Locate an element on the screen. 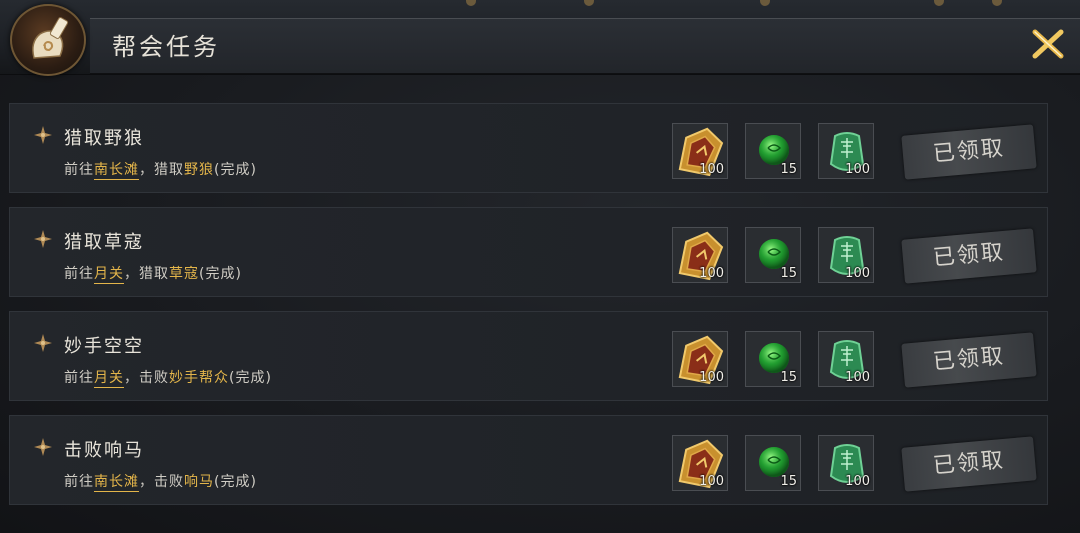 This screenshot has height=533, width=1080. task-description: 前往月关，击败妙手帮众(完成) is located at coordinates (168, 377).